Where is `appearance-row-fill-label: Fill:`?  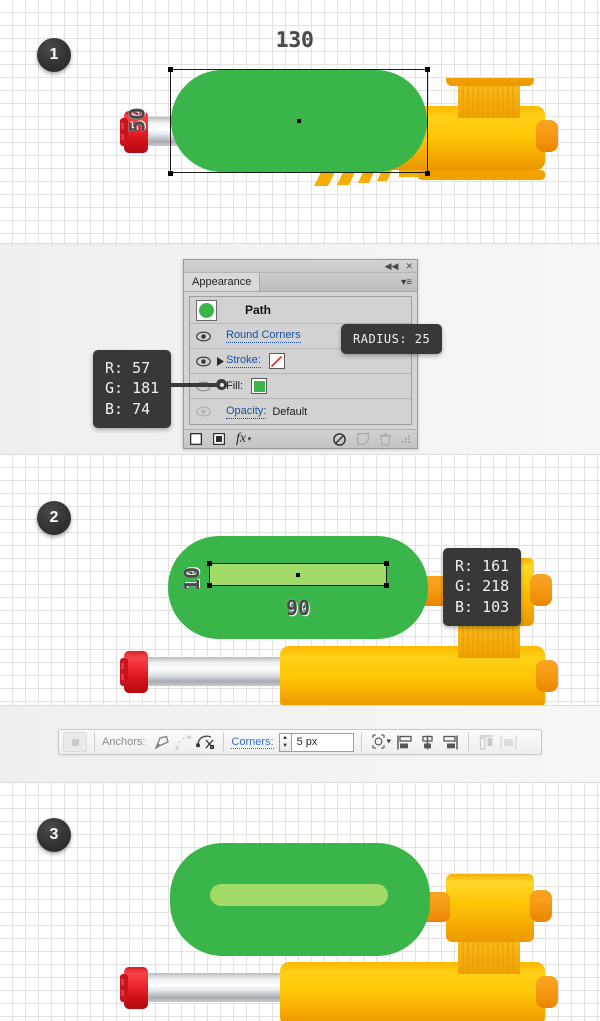
appearance-row-fill-label: Fill: is located at coordinates (234, 386).